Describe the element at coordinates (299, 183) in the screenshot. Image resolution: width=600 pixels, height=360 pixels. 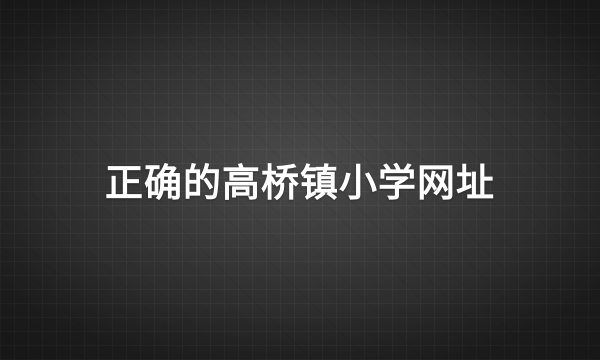
I see `page-title: 正确的高桥镇小学网址` at that location.